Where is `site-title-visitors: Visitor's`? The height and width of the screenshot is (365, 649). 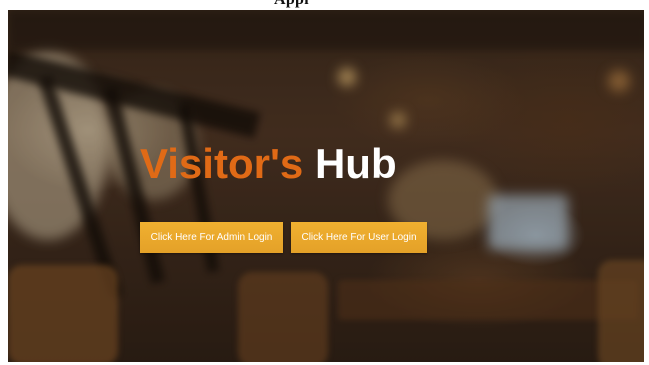
site-title-visitors: Visitor's is located at coordinates (222, 163).